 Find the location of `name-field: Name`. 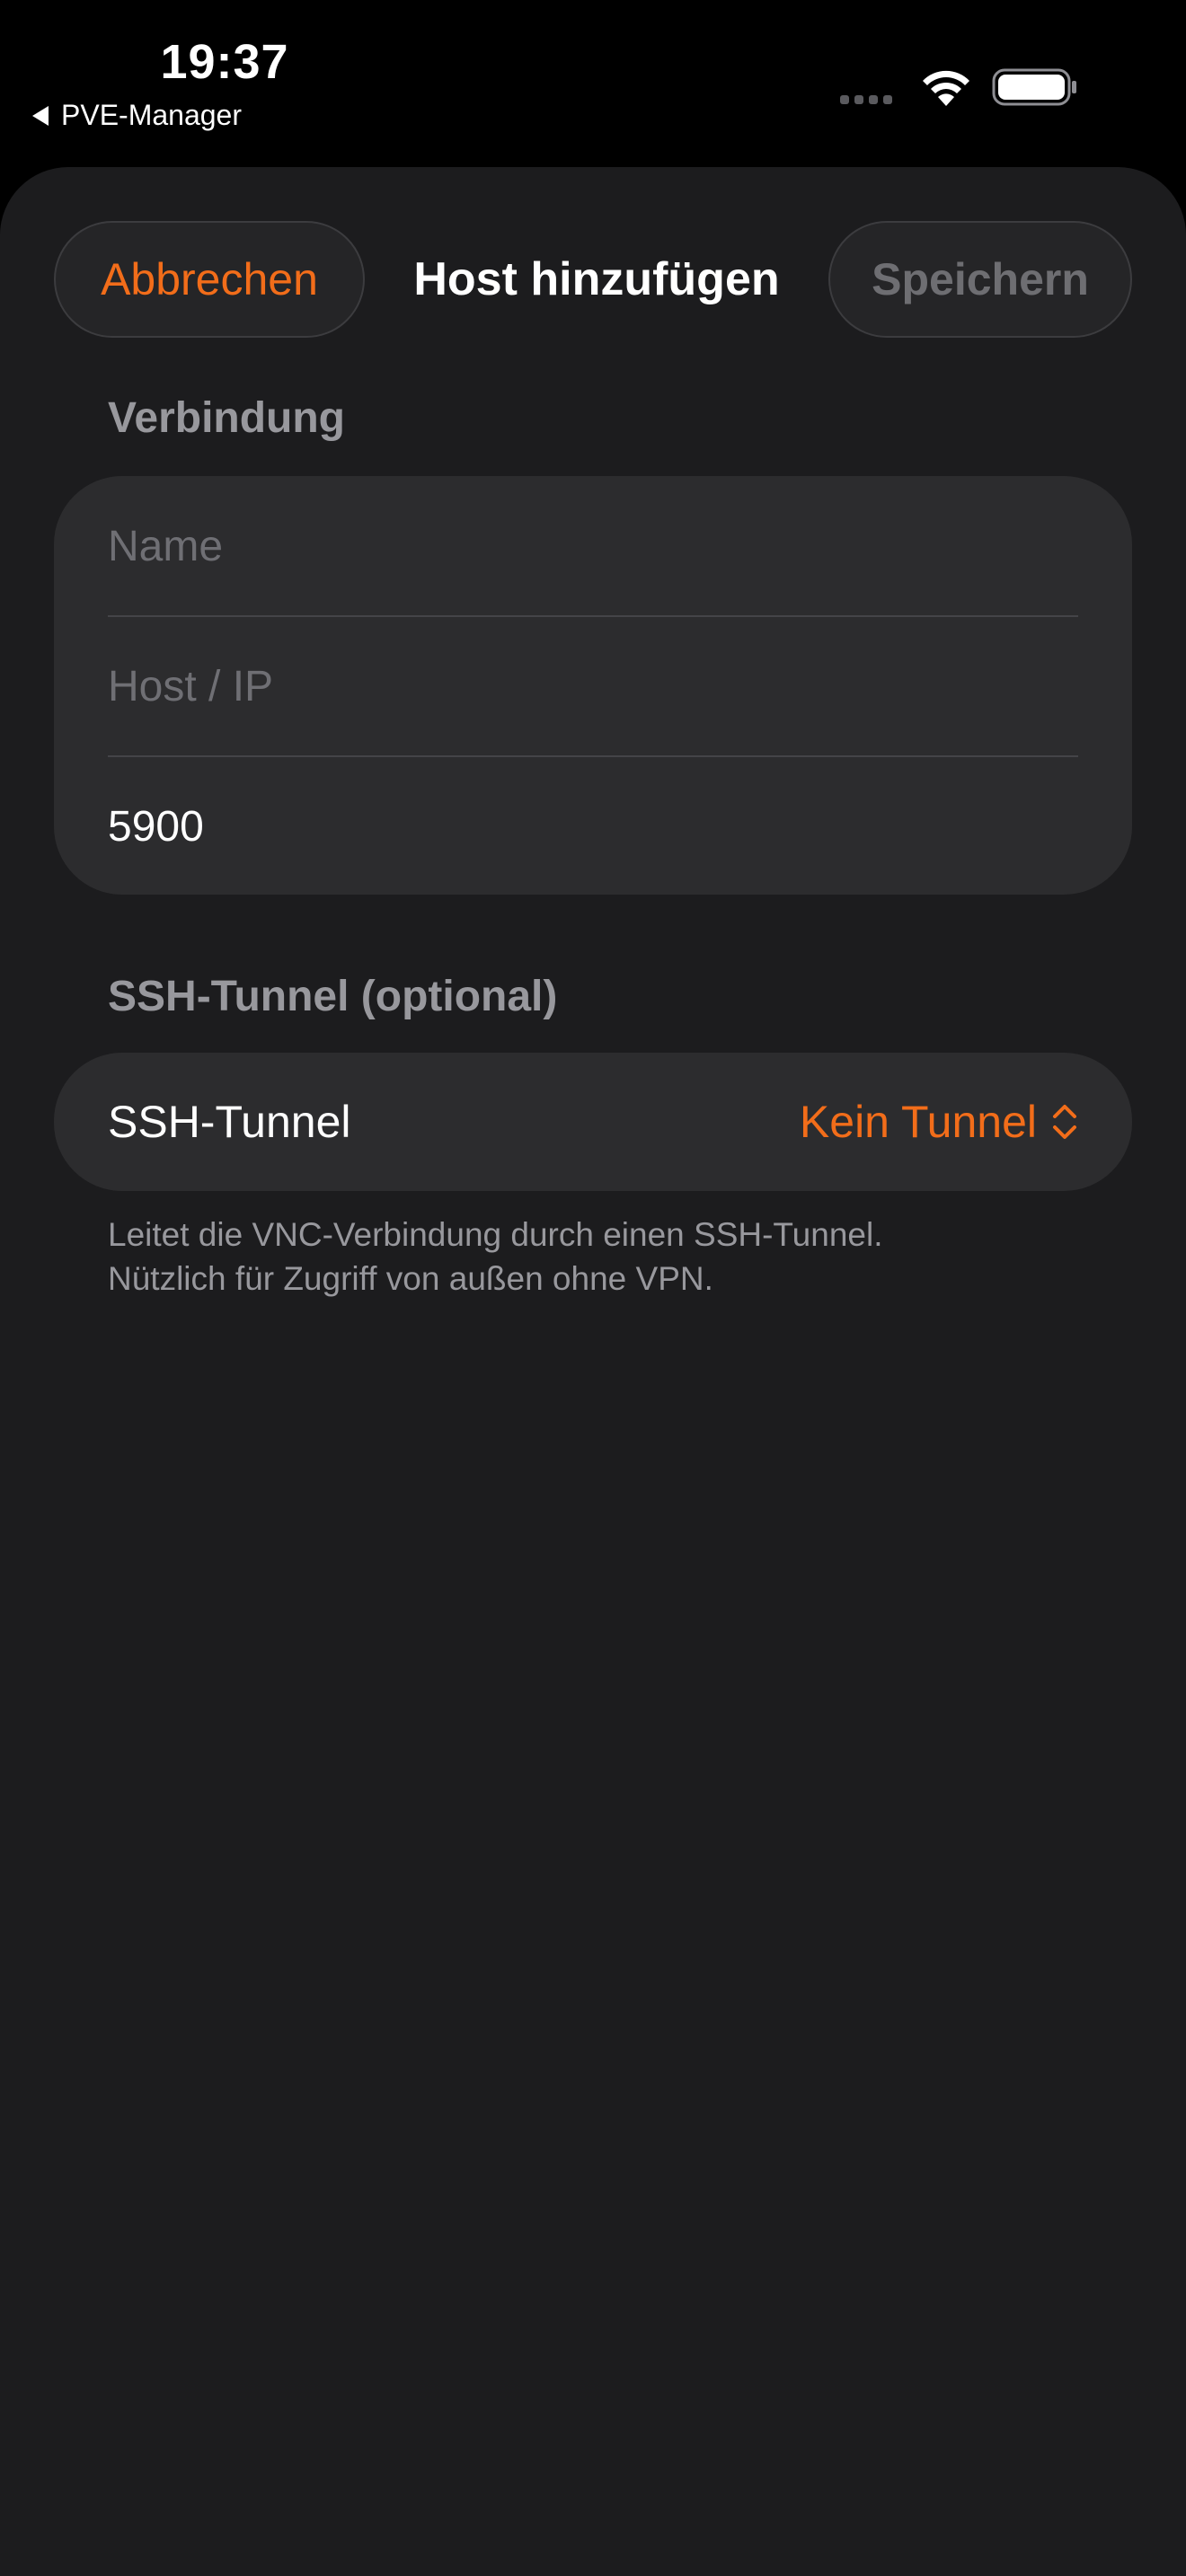

name-field: Name is located at coordinates (593, 546).